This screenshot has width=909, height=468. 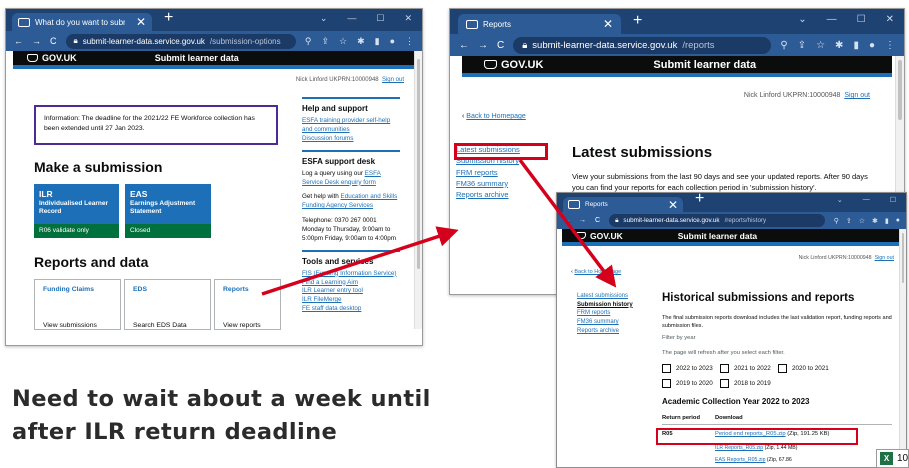 What do you see at coordinates (360, 261) in the screenshot?
I see `arrow-to-reports` at bounding box center [360, 261].